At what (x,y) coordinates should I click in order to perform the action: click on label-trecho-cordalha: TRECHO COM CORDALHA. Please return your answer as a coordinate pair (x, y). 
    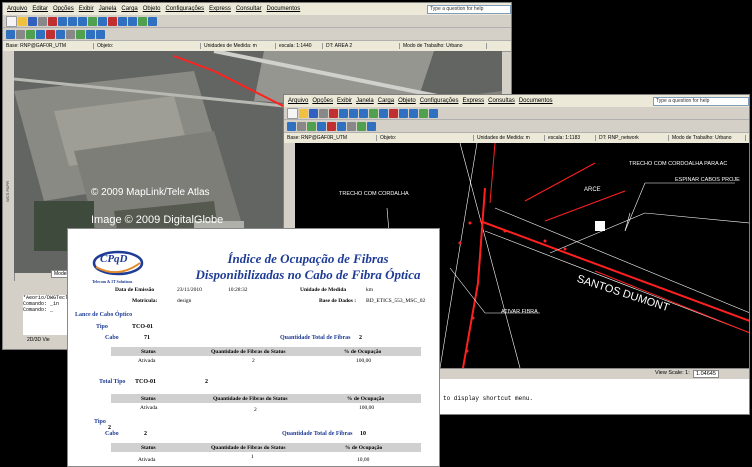
    Looking at the image, I should click on (374, 194).